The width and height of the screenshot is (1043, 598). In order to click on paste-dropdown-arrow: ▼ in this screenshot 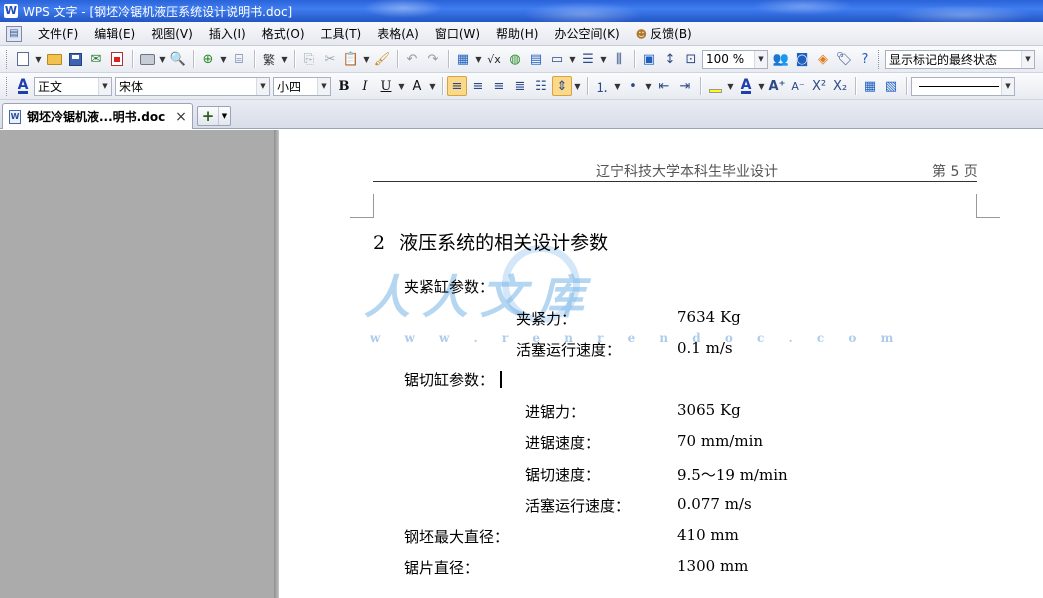, I will do `click(366, 59)`.